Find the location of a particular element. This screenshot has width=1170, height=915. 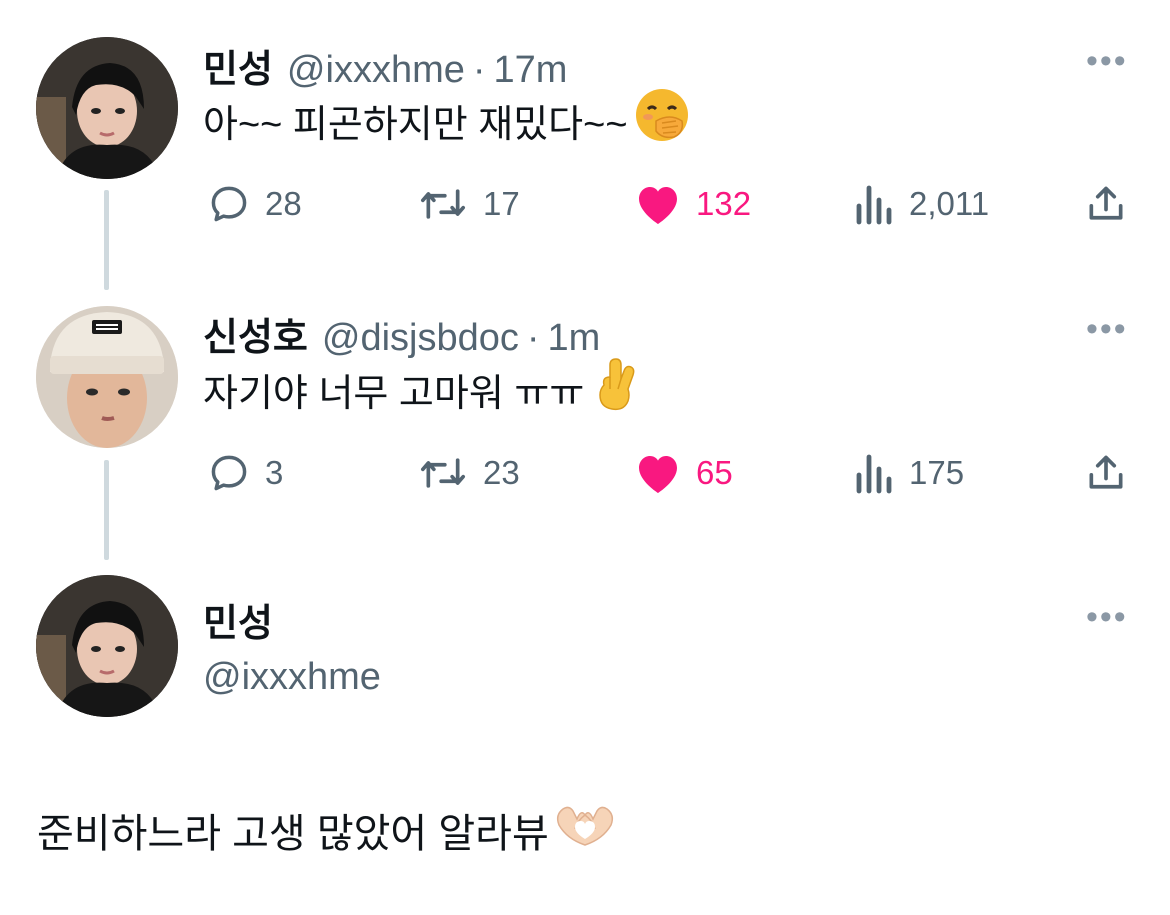

timestamp: 17m is located at coordinates (531, 70).